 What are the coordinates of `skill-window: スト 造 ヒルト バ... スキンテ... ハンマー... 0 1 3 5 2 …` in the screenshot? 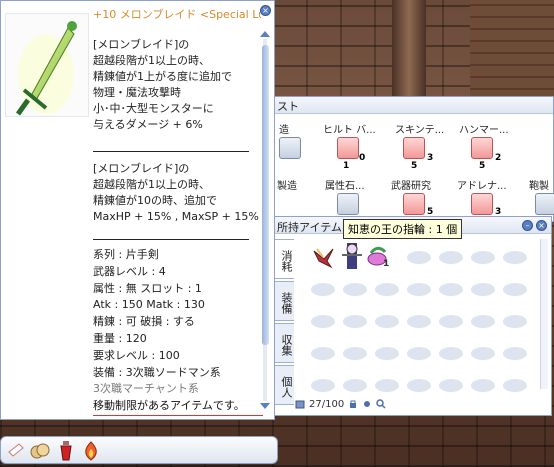 It's located at (413, 159).